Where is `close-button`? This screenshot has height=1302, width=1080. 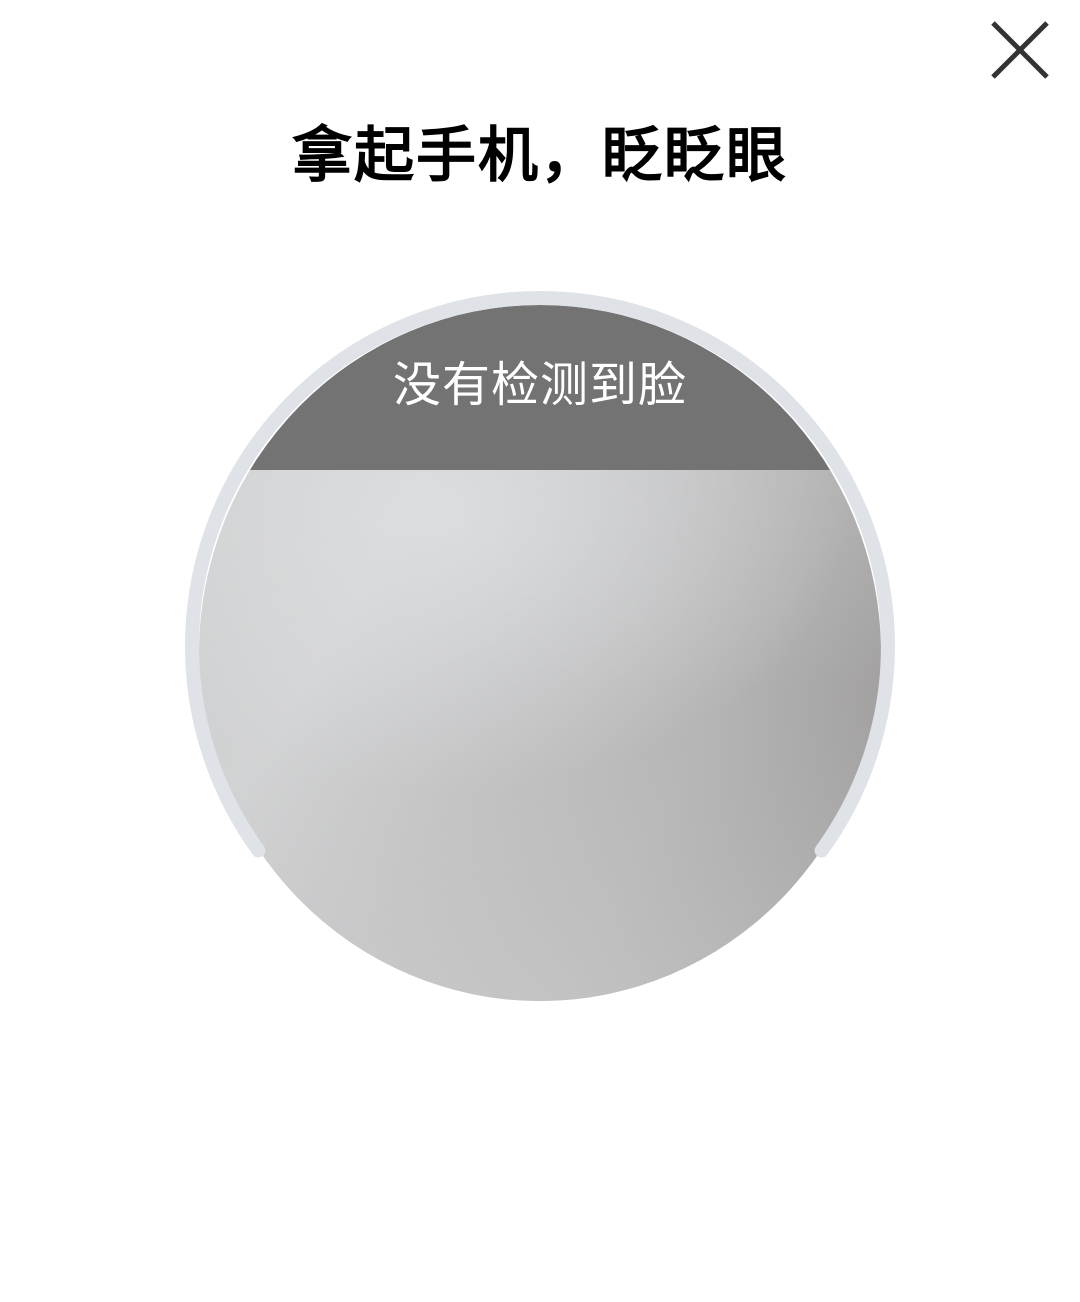 close-button is located at coordinates (1020, 50).